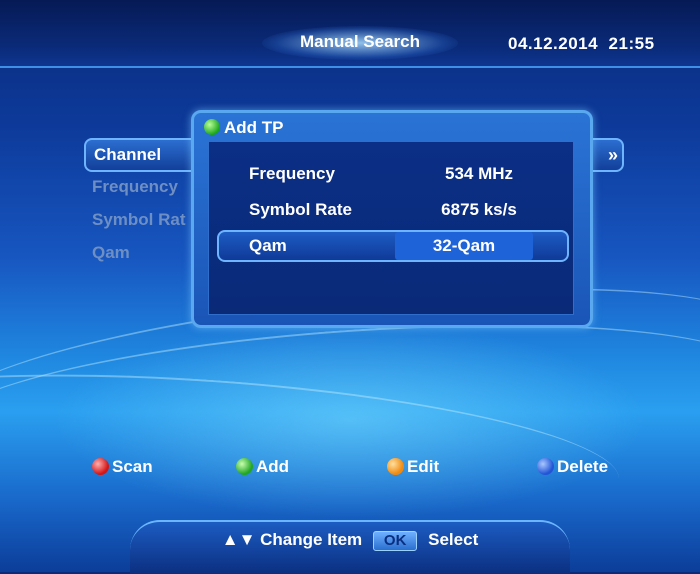 Image resolution: width=700 pixels, height=574 pixels. Describe the element at coordinates (360, 41) in the screenshot. I see `page-title: Manual Search` at that location.